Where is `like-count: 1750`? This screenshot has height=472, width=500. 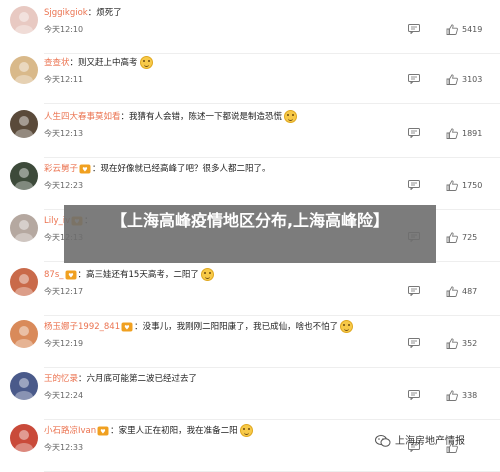 like-count: 1750 is located at coordinates (472, 185).